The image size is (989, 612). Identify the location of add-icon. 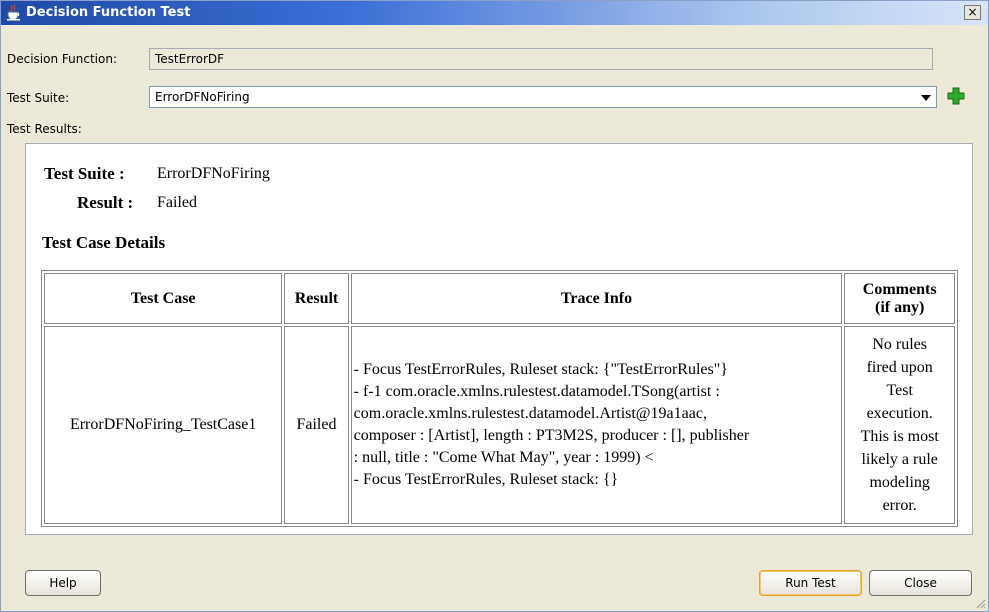
(956, 96).